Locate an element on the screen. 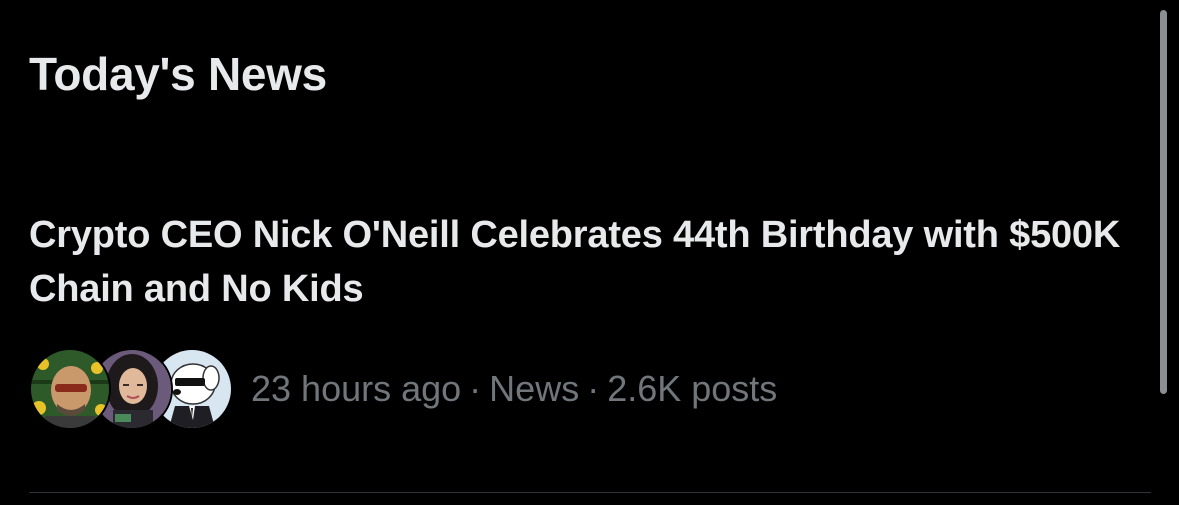 This screenshot has width=1179, height=505. meta-line: 23 hours ago · News · 2.6K posts is located at coordinates (514, 389).